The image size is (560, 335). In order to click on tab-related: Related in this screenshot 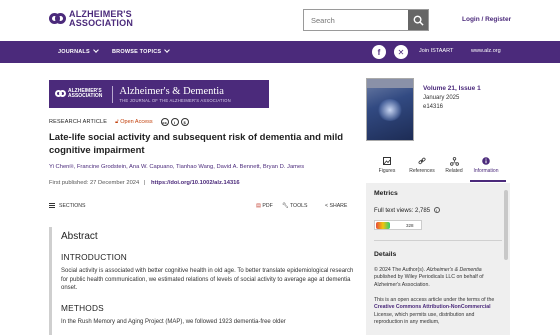, I will do `click(454, 165)`.